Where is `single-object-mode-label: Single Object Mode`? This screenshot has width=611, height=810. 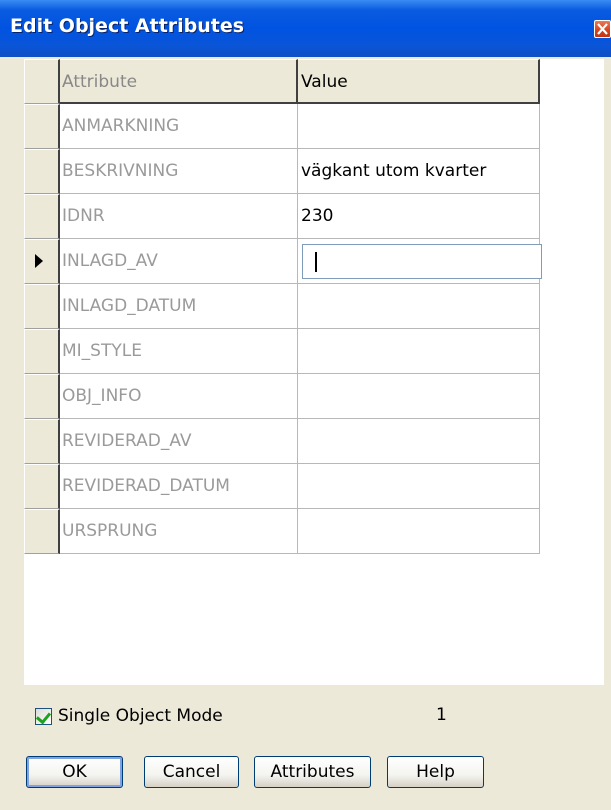 single-object-mode-label: Single Object Mode is located at coordinates (140, 716).